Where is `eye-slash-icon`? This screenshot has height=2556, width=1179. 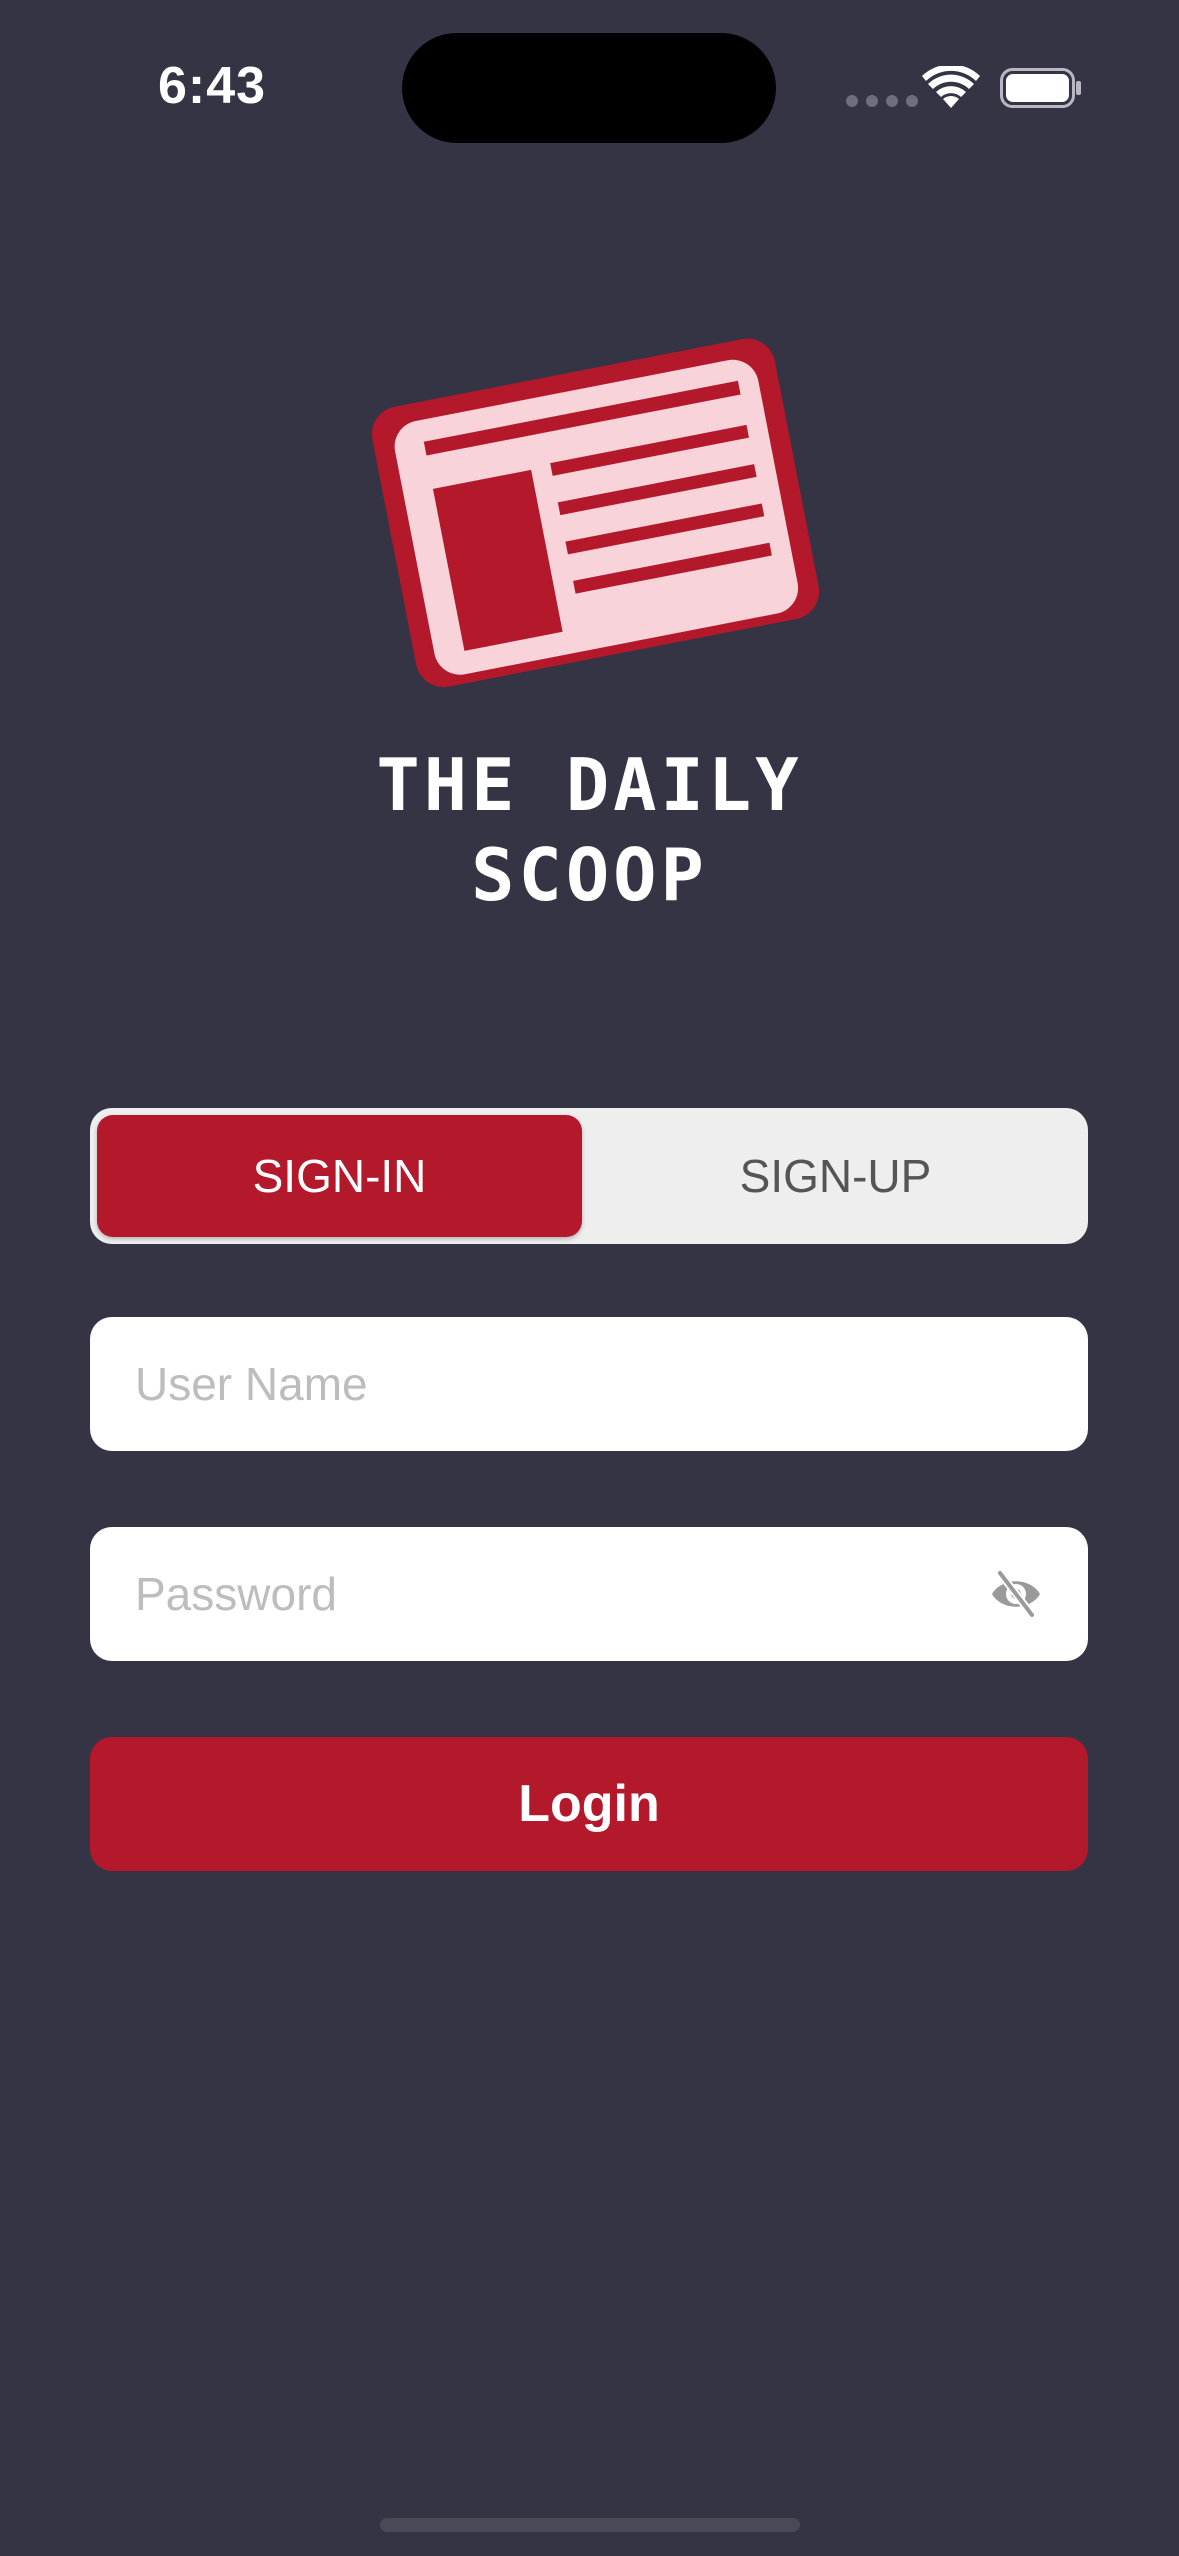
eye-slash-icon is located at coordinates (1016, 1594).